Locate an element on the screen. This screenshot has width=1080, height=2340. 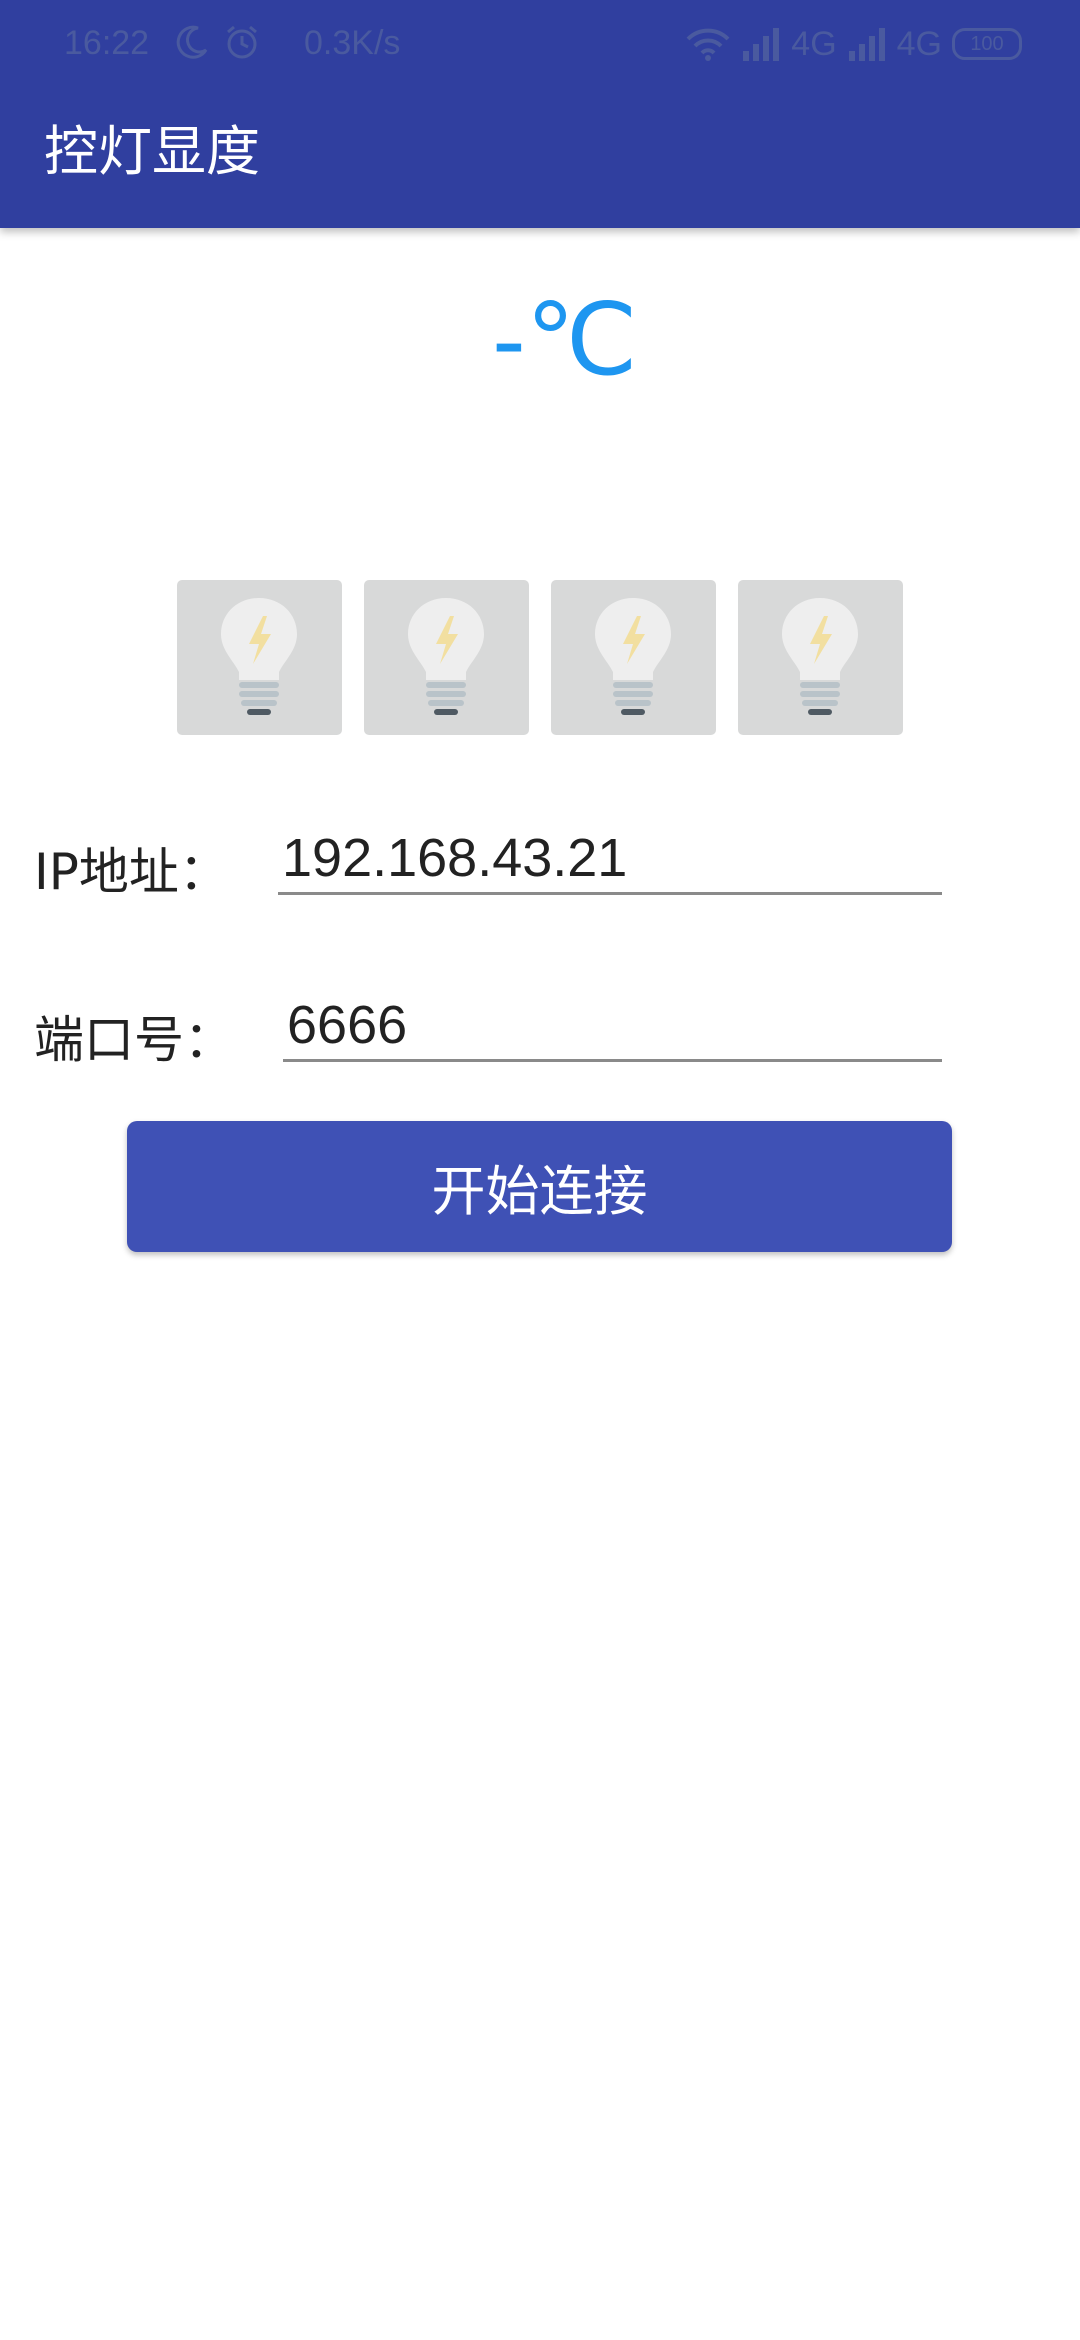
light-3-button is located at coordinates (633, 657).